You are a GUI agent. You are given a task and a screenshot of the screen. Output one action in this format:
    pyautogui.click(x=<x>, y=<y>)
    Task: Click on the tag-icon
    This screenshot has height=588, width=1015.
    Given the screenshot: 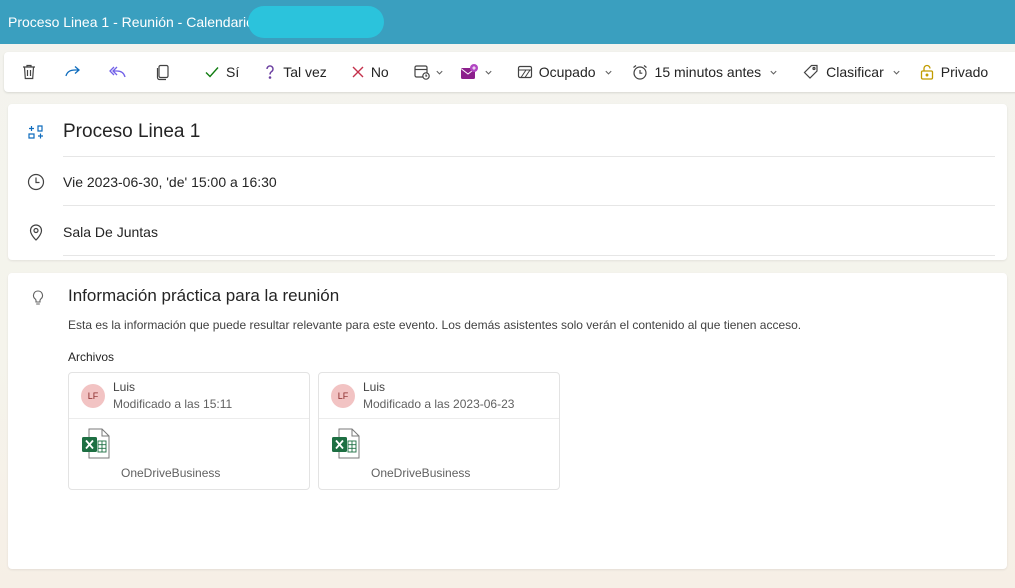 What is the action you would take?
    pyautogui.click(x=810, y=71)
    